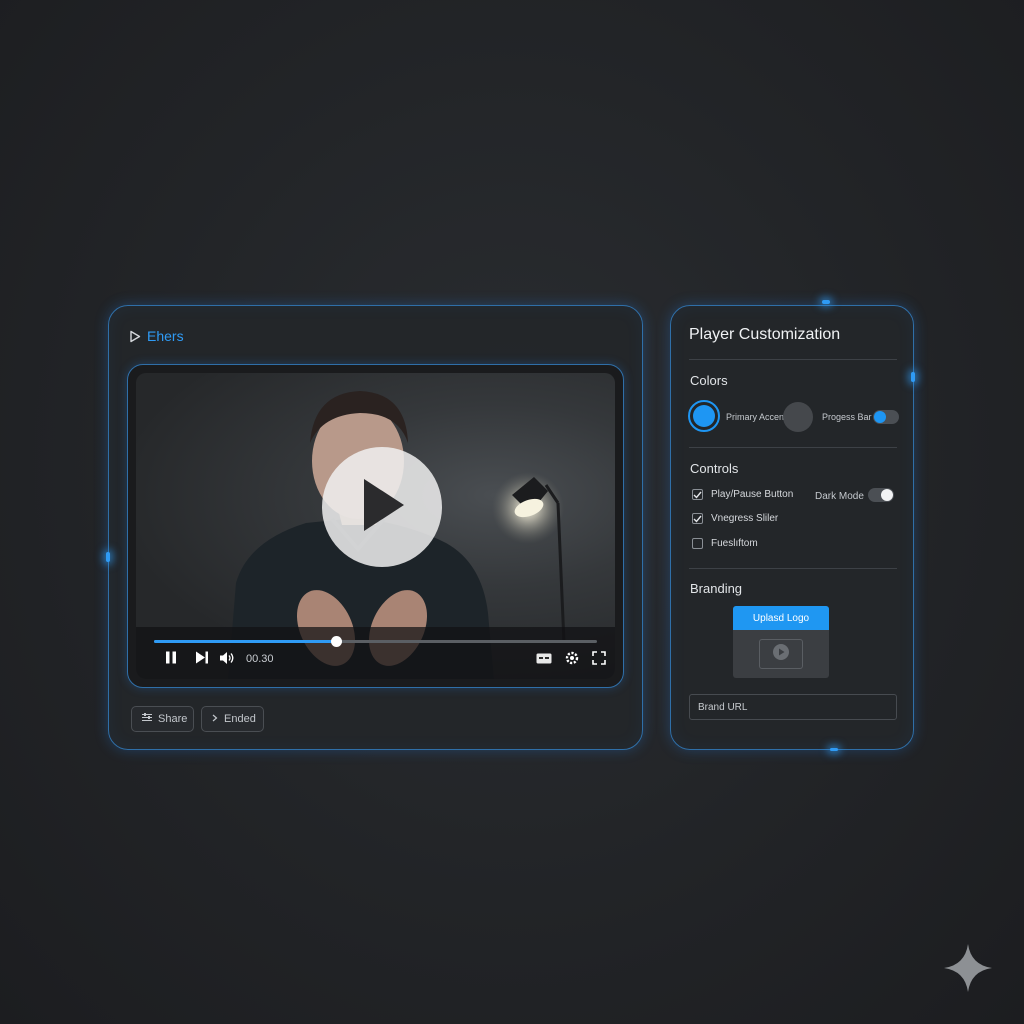  I want to click on play-icon, so click(382, 507).